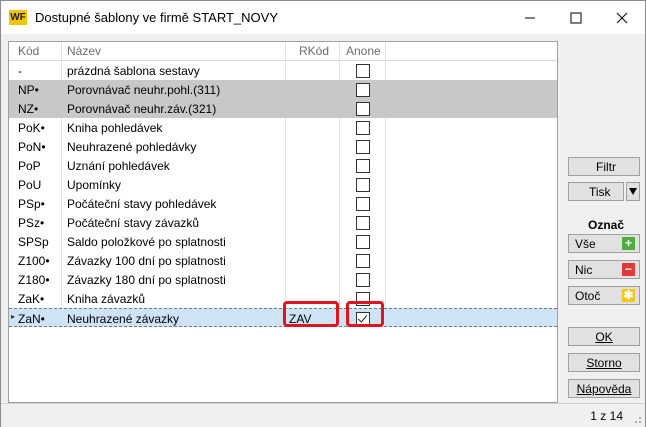 Image resolution: width=646 pixels, height=427 pixels. What do you see at coordinates (32, 147) in the screenshot?
I see `cell-kod: PoN•` at bounding box center [32, 147].